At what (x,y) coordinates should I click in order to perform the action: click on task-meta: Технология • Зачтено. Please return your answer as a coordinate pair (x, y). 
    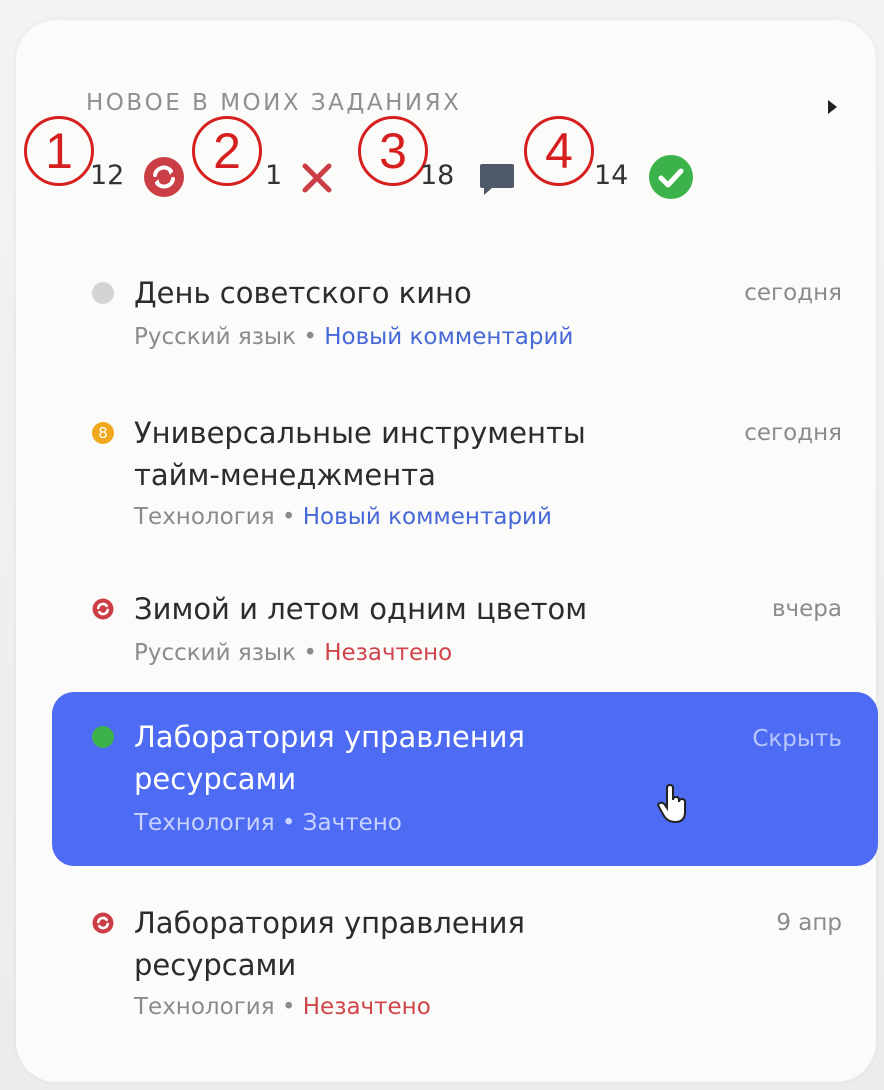
    Looking at the image, I should click on (268, 823).